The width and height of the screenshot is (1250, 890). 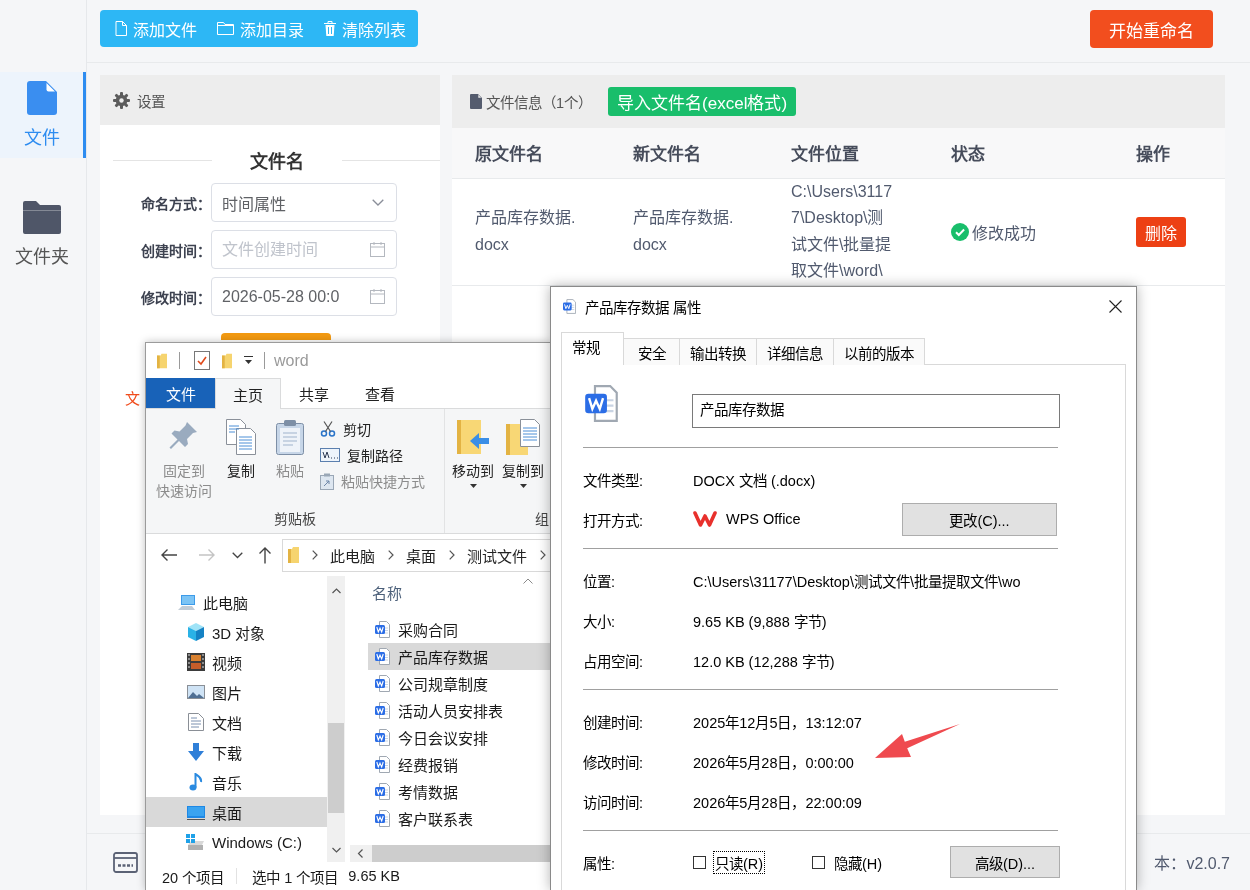 I want to click on cube-icon, so click(x=195, y=632).